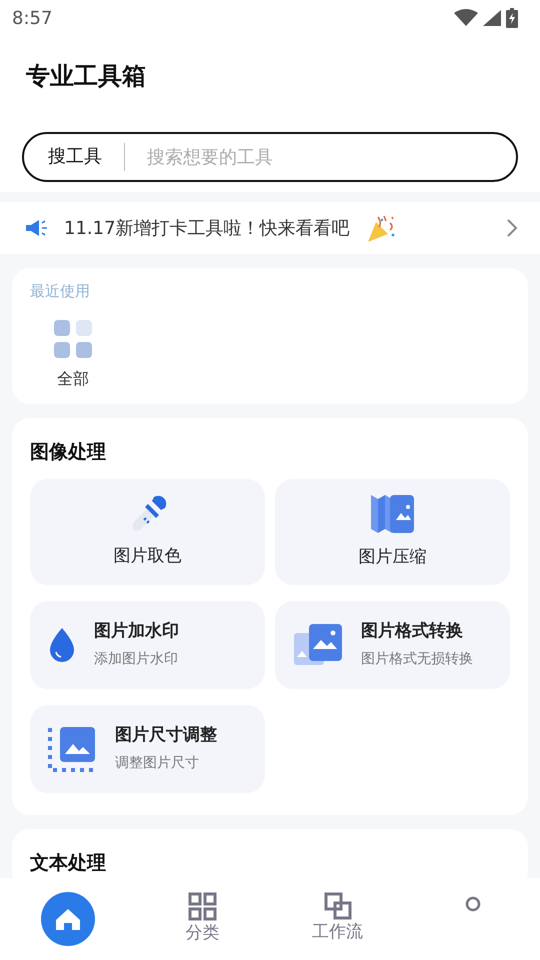 This screenshot has height=960, width=540. I want to click on wifi-icon, so click(466, 18).